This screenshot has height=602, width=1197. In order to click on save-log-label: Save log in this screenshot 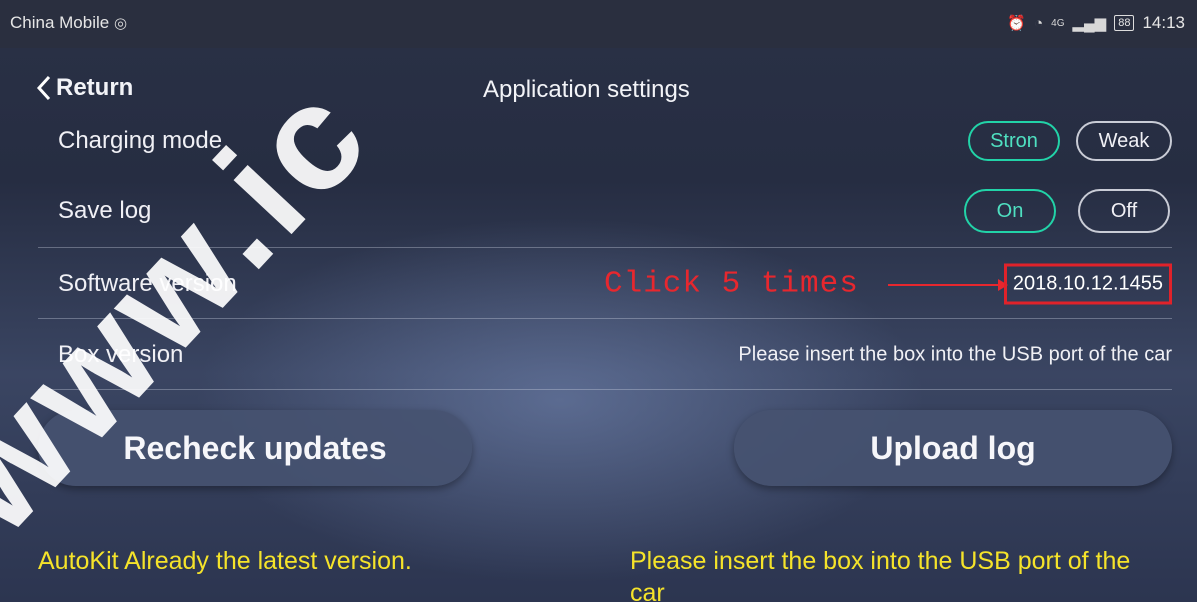, I will do `click(105, 210)`.